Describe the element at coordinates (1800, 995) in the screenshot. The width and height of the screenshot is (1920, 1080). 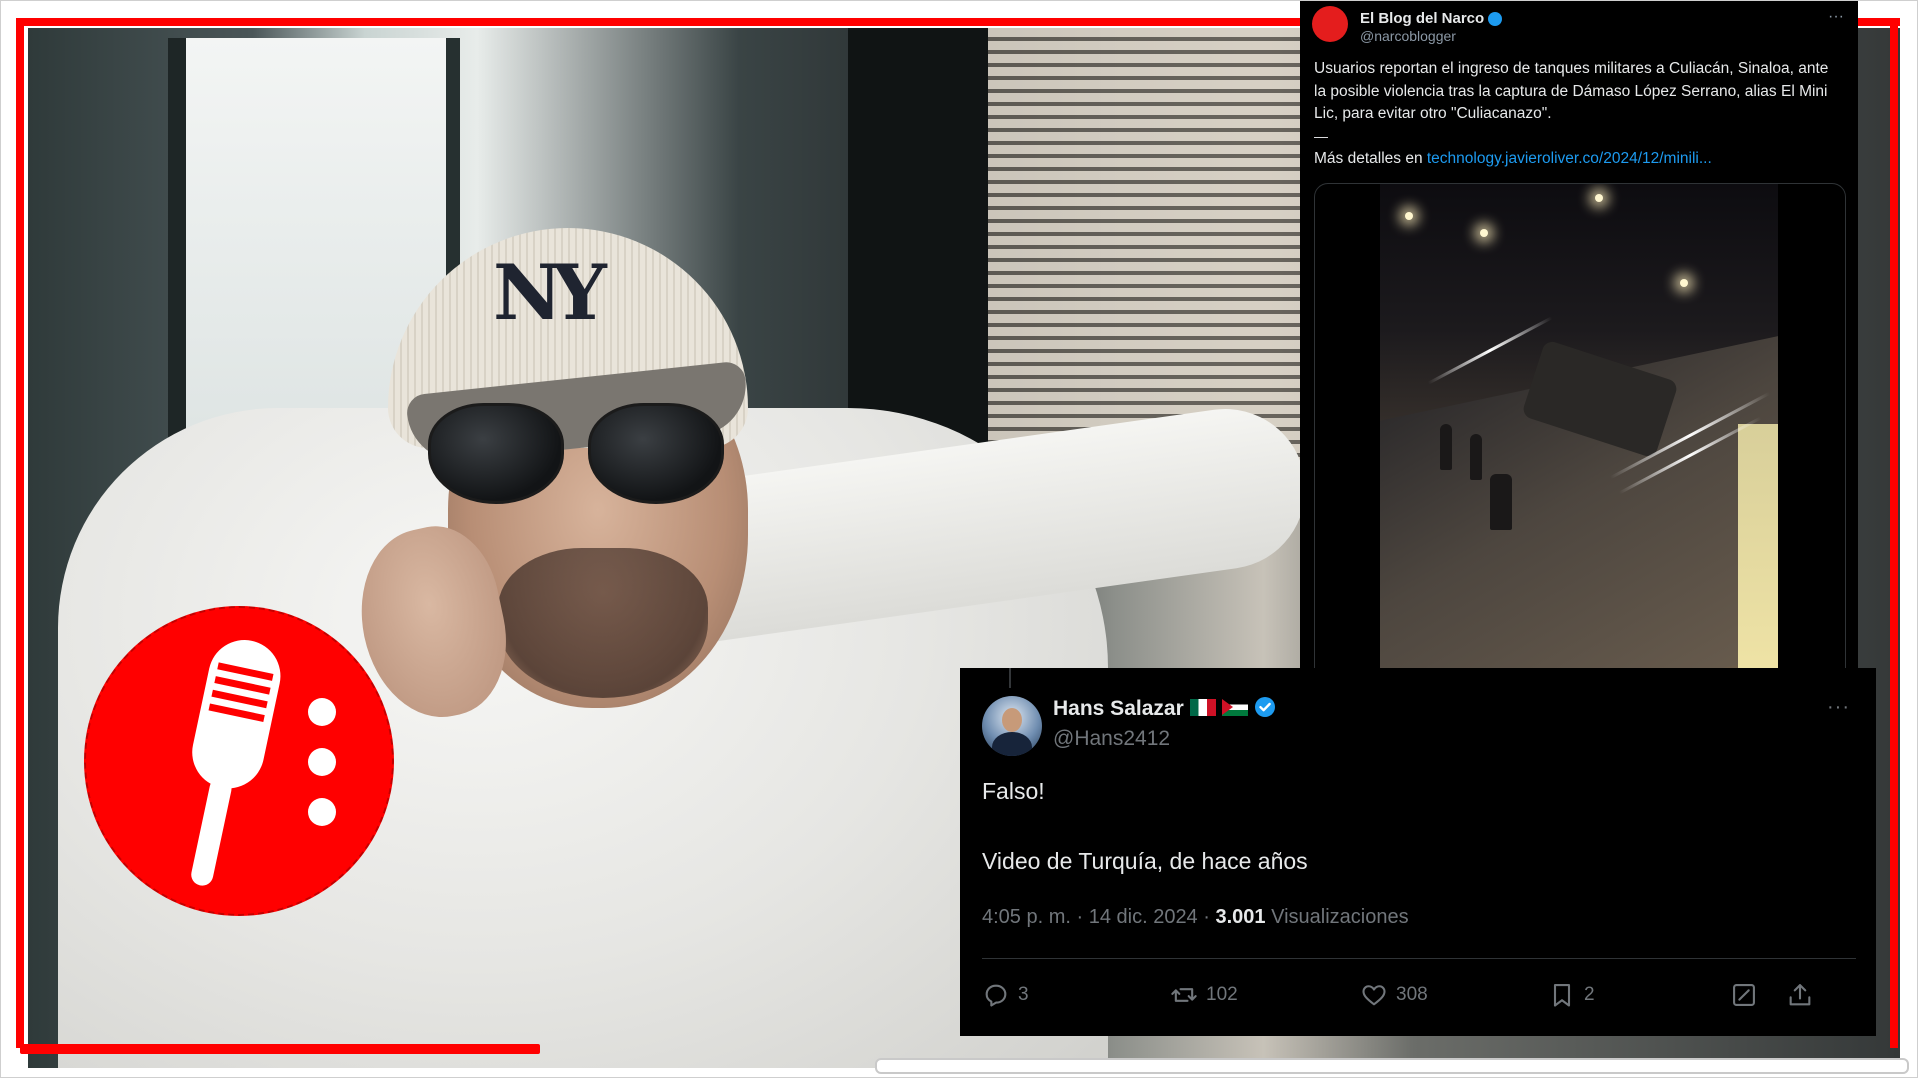
I see `share-icon` at that location.